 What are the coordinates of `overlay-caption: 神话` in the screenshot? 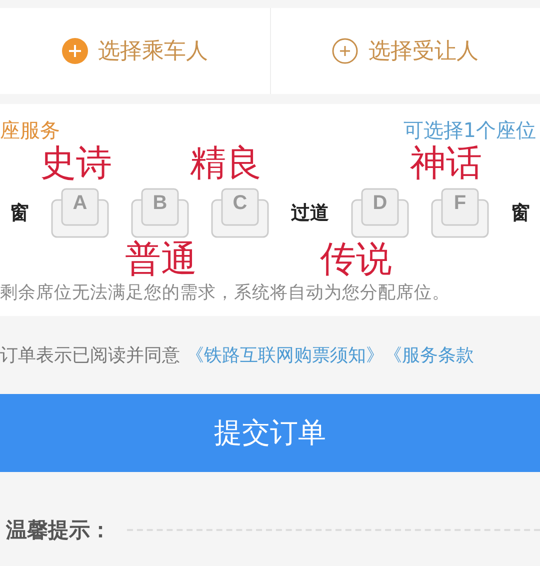 It's located at (446, 164).